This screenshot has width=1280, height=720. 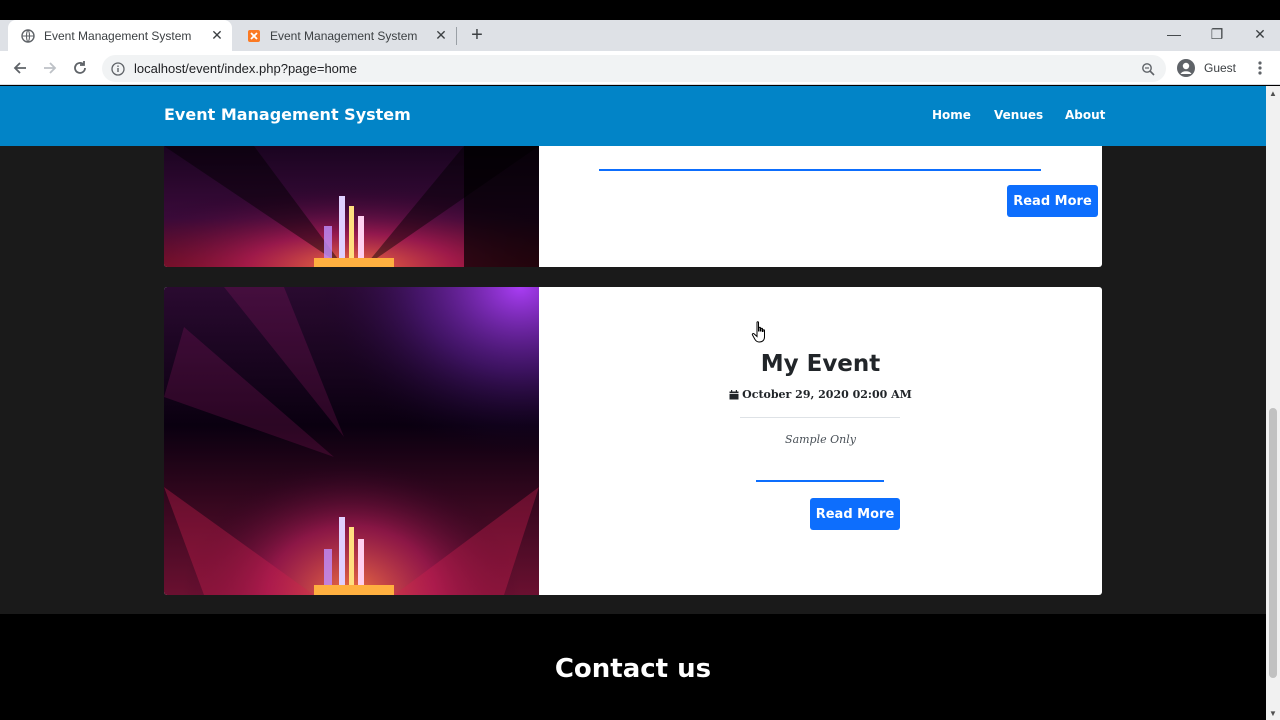 I want to click on menu-kebab-icon, so click(x=1260, y=68).